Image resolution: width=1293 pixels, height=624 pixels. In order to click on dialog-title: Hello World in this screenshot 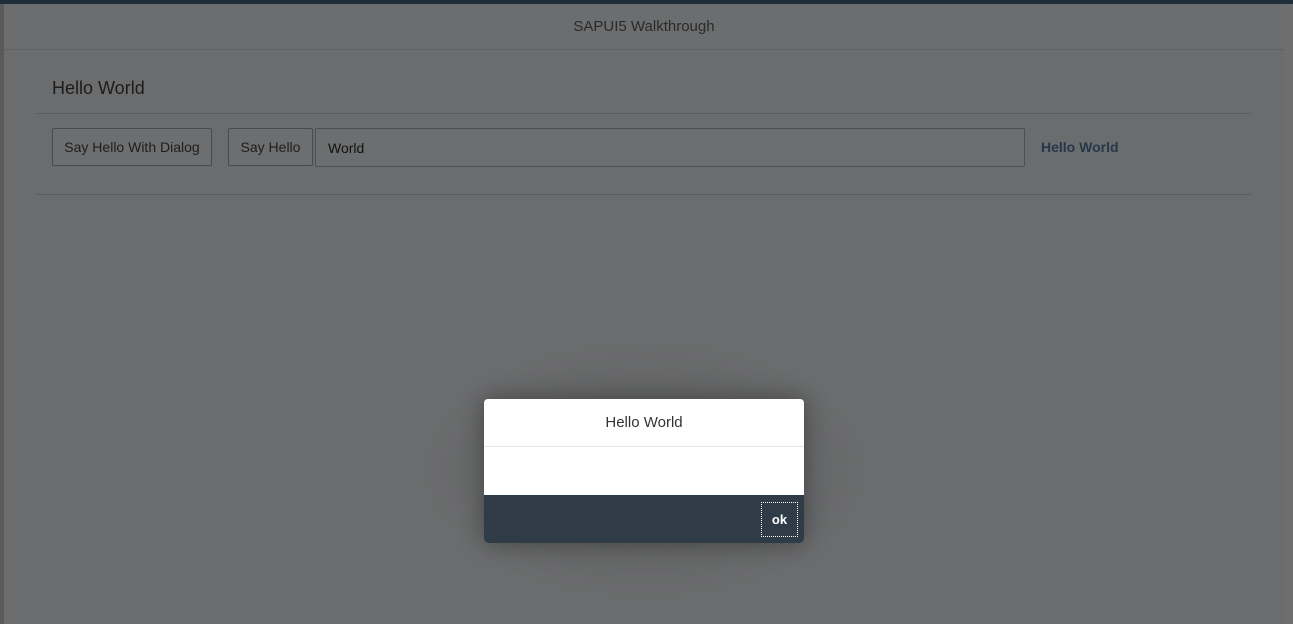, I will do `click(644, 422)`.